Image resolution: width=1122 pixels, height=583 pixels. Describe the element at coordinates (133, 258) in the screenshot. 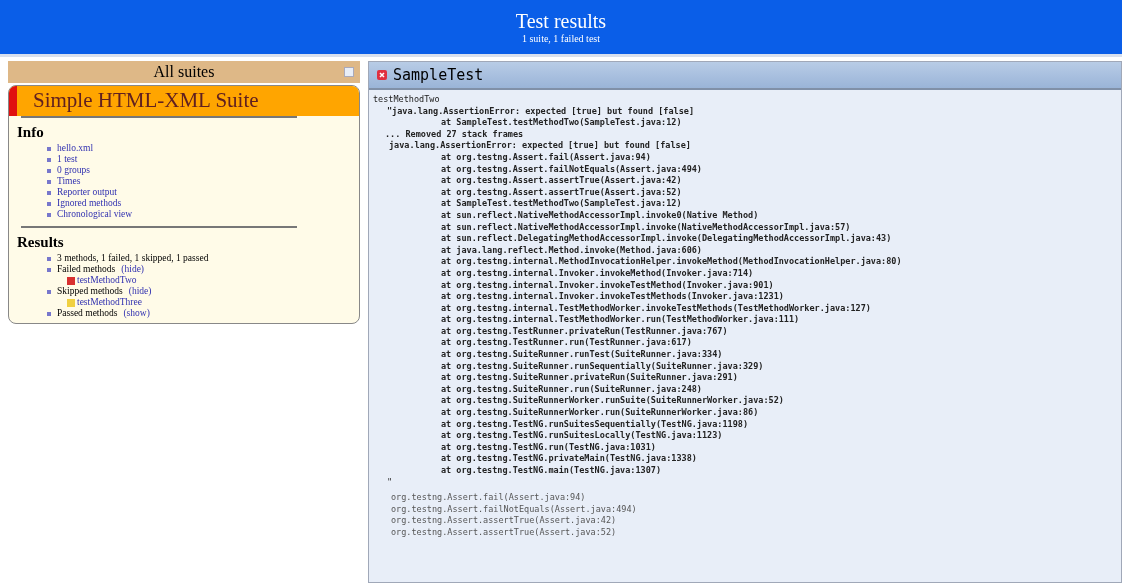

I see `results-summary: 3 methods, 1 failed, 1 skipped, 1 passed` at that location.